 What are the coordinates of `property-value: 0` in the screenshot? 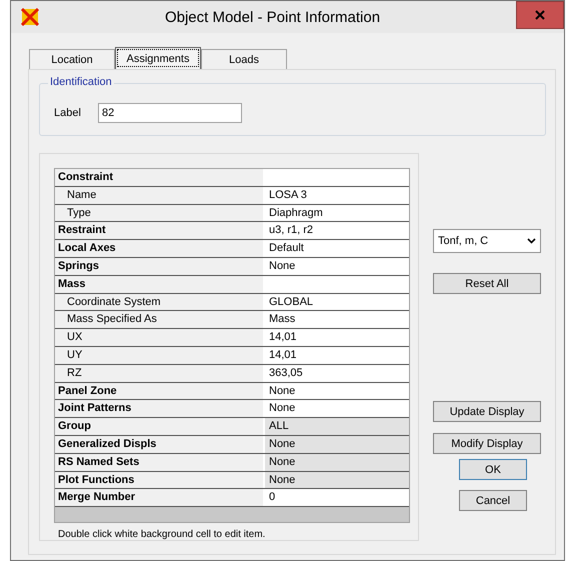 It's located at (337, 497).